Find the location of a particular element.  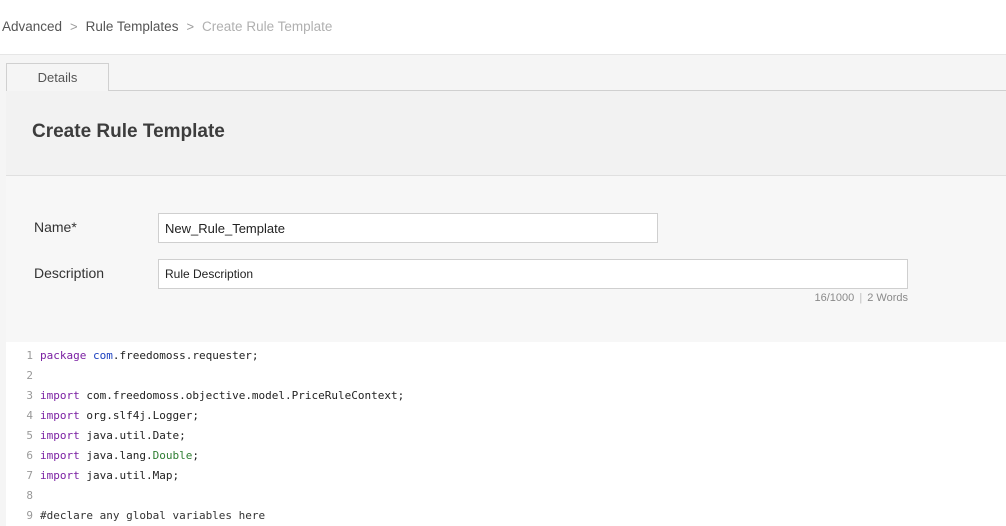

code-token: Double is located at coordinates (172, 455).